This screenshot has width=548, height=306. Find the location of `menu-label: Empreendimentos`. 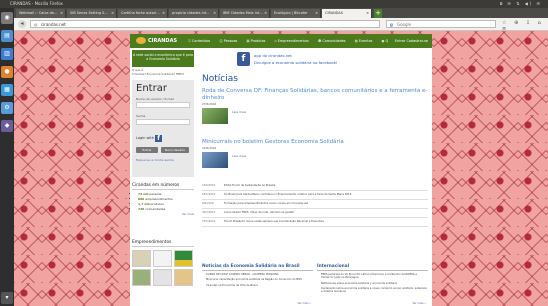

menu-label: Empreendimentos is located at coordinates (293, 41).